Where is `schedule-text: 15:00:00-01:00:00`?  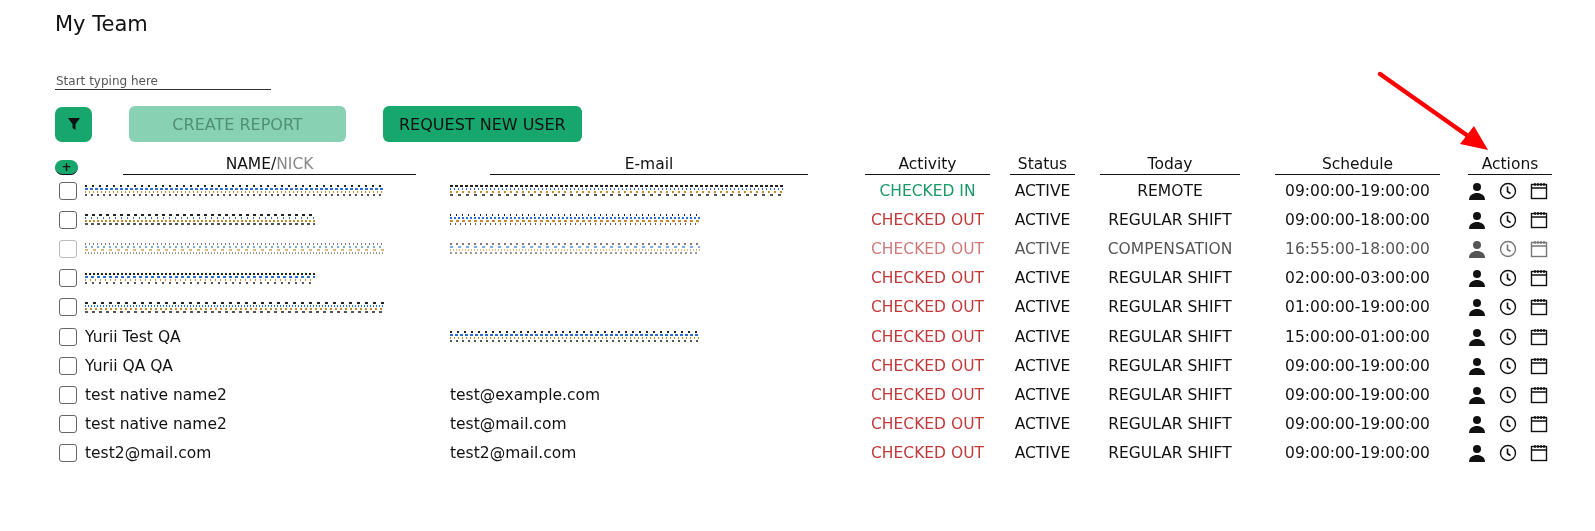 schedule-text: 15:00:00-01:00:00 is located at coordinates (1357, 336).